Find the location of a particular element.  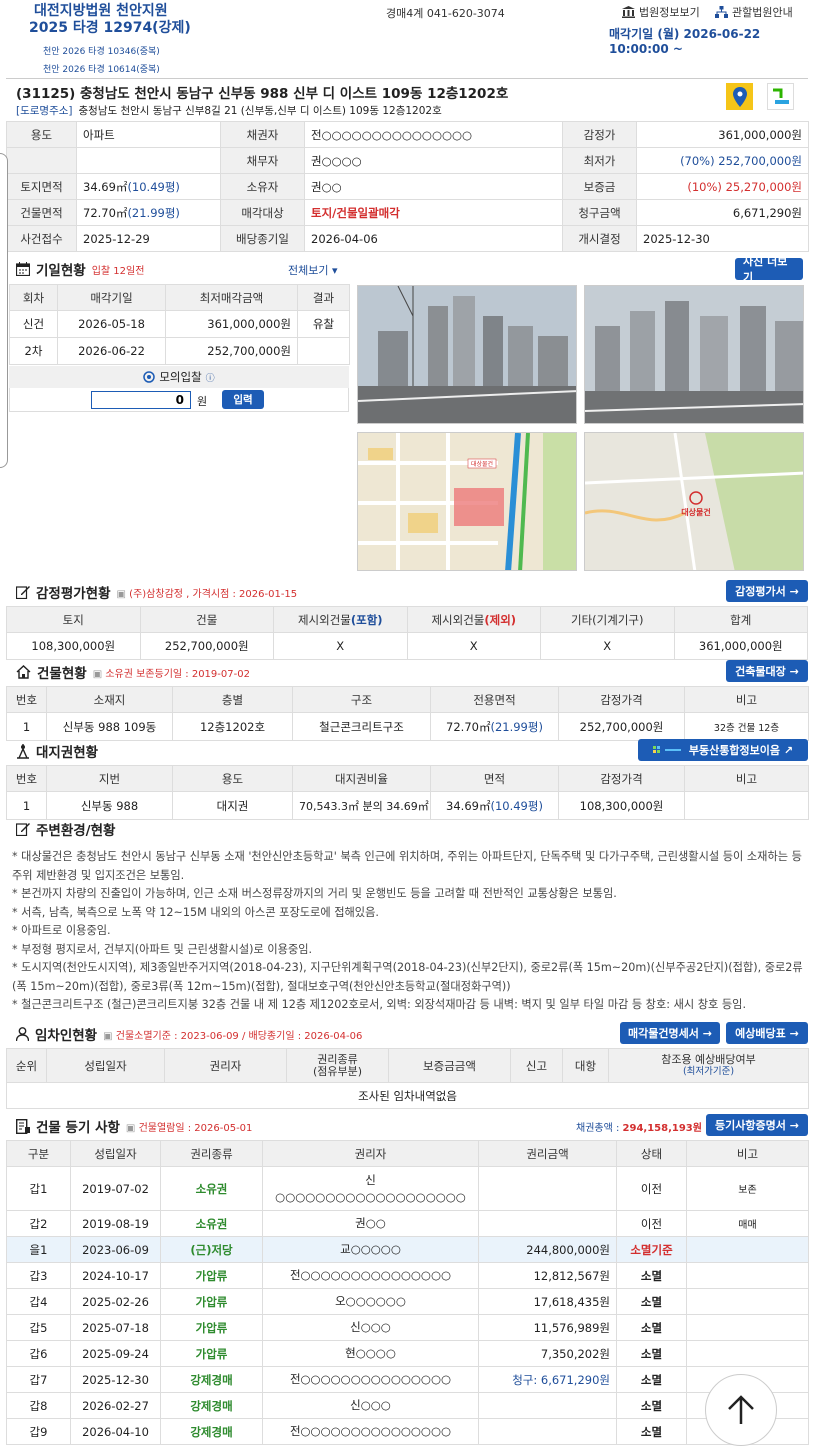

cell: 2차 is located at coordinates (33, 351).